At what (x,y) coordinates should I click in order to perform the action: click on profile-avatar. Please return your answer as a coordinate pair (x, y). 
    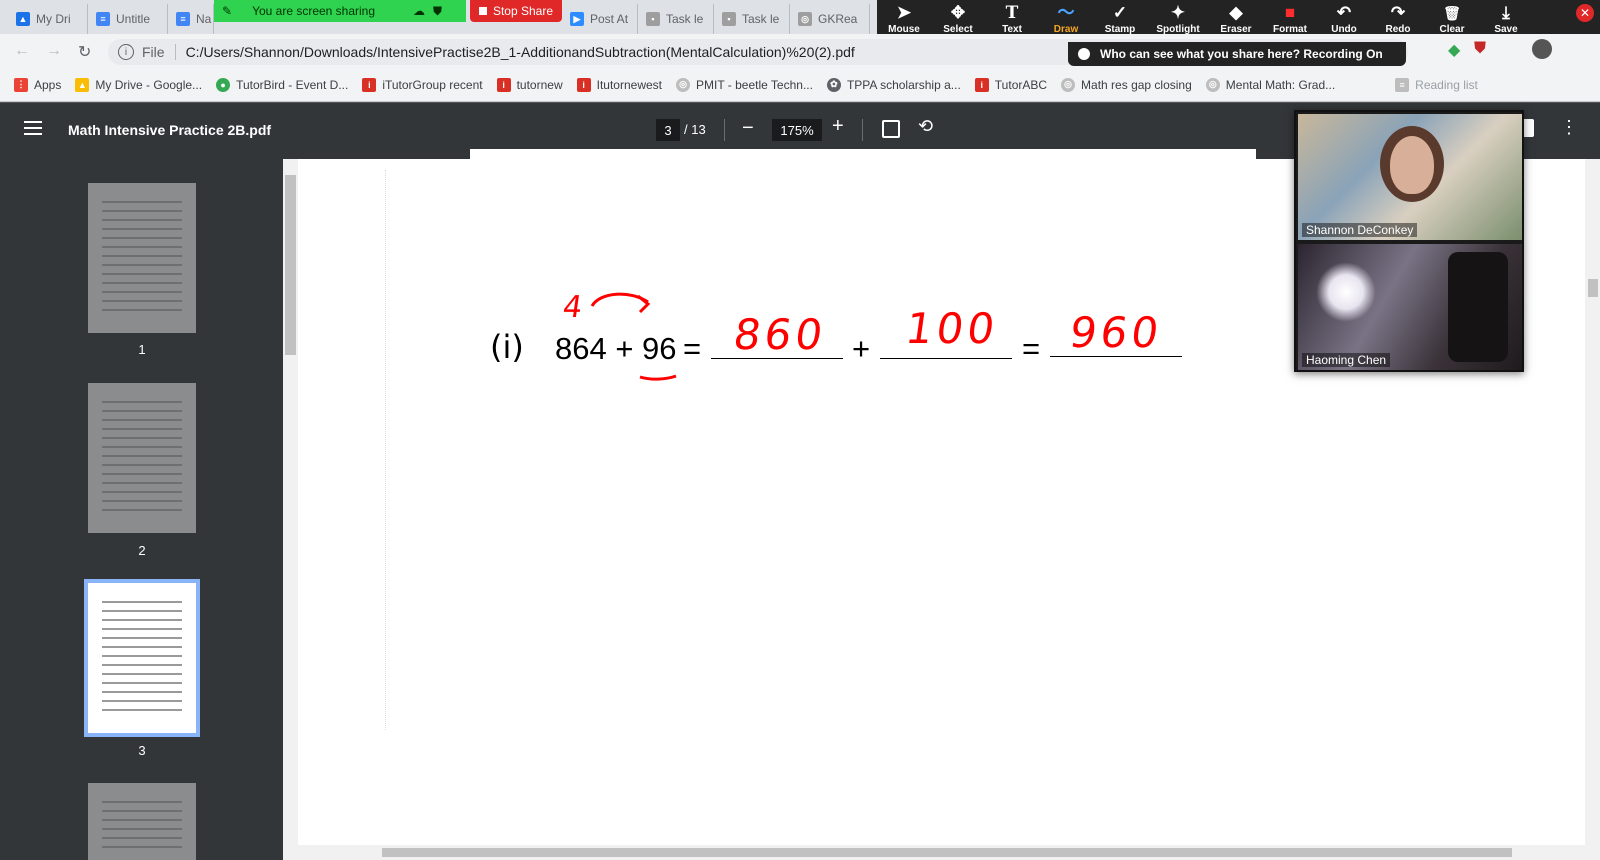
    Looking at the image, I should click on (1542, 49).